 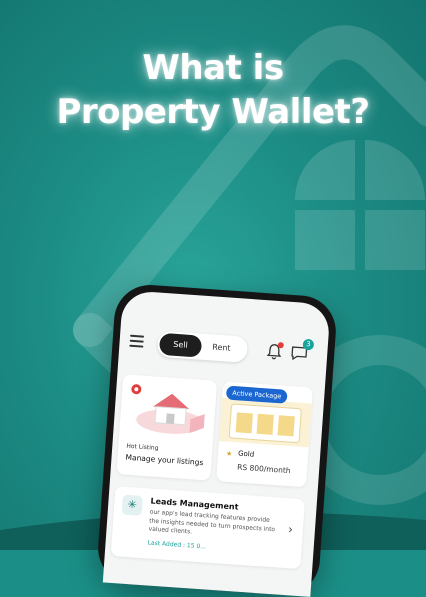 I want to click on package-name: Gold, so click(x=246, y=454).